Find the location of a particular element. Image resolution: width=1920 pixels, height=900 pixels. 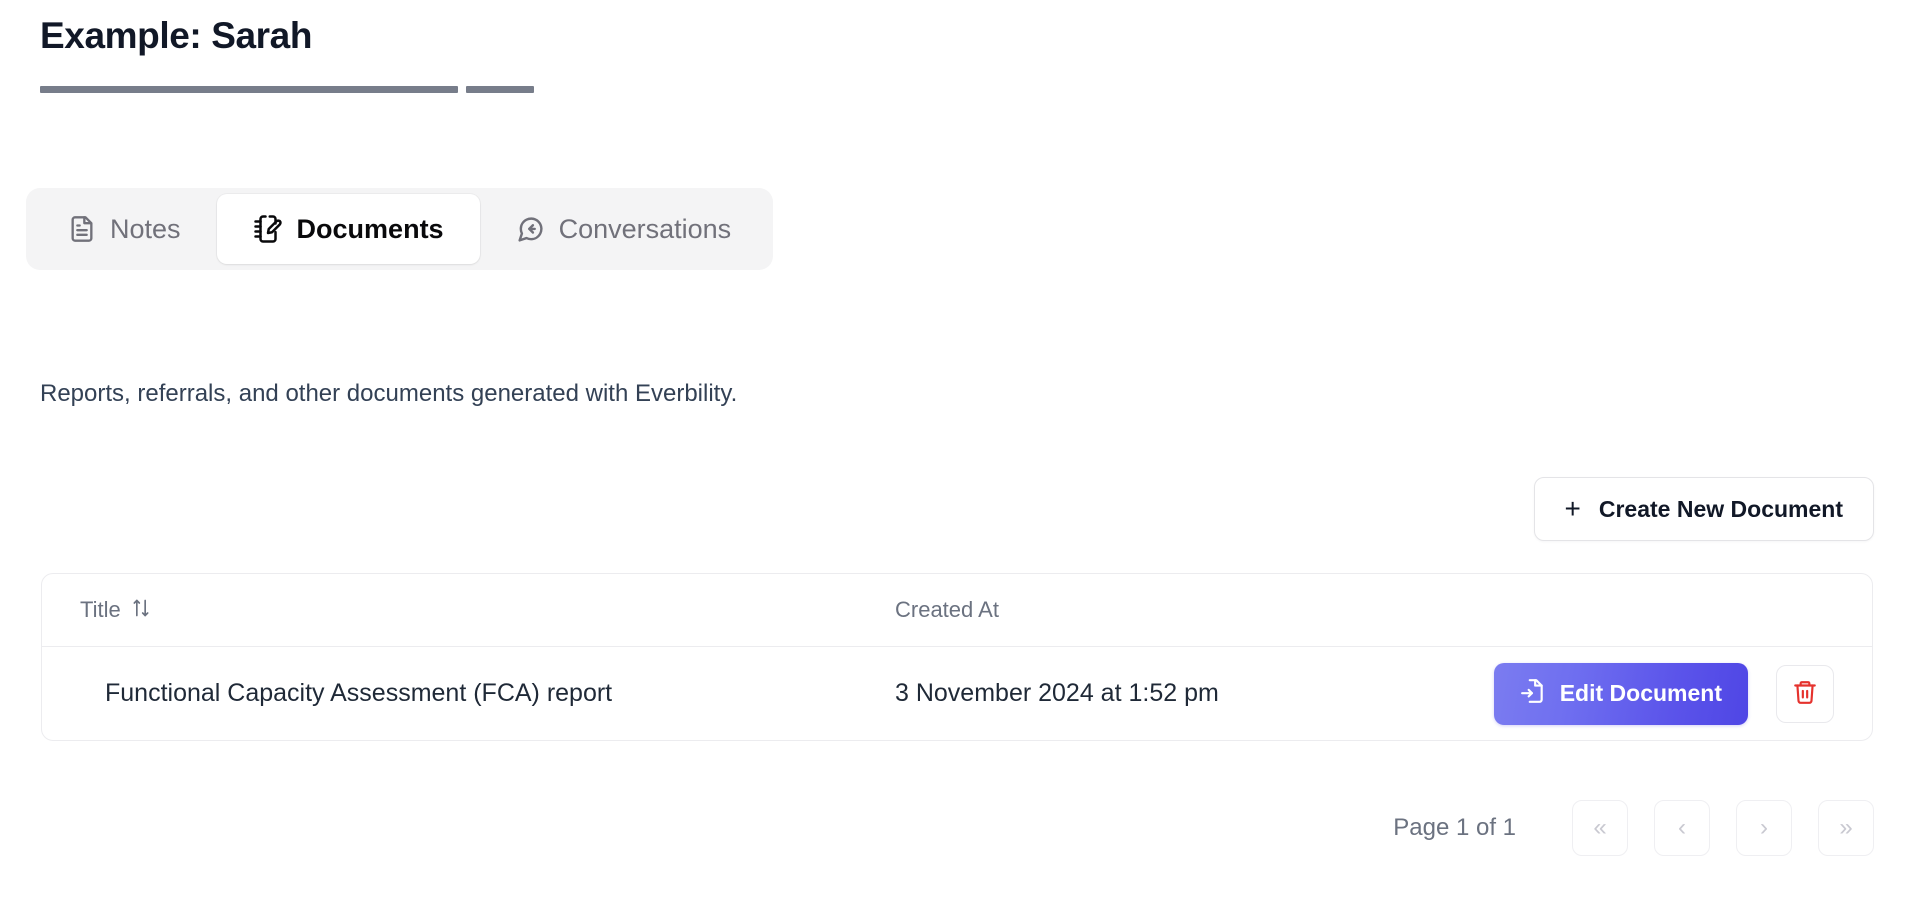

tab-bar: Notes Documents Conversations is located at coordinates (400, 229).